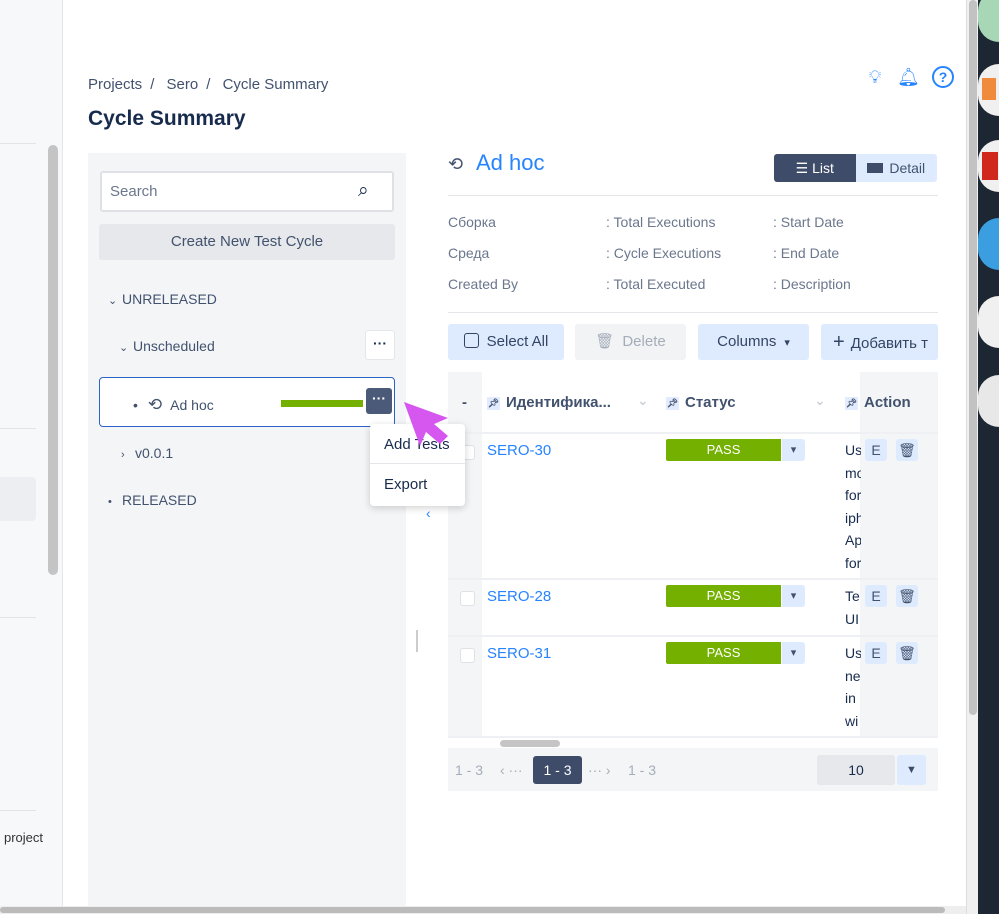 This screenshot has width=999, height=914. I want to click on tree-node-version: › v0.0.1, so click(147, 453).